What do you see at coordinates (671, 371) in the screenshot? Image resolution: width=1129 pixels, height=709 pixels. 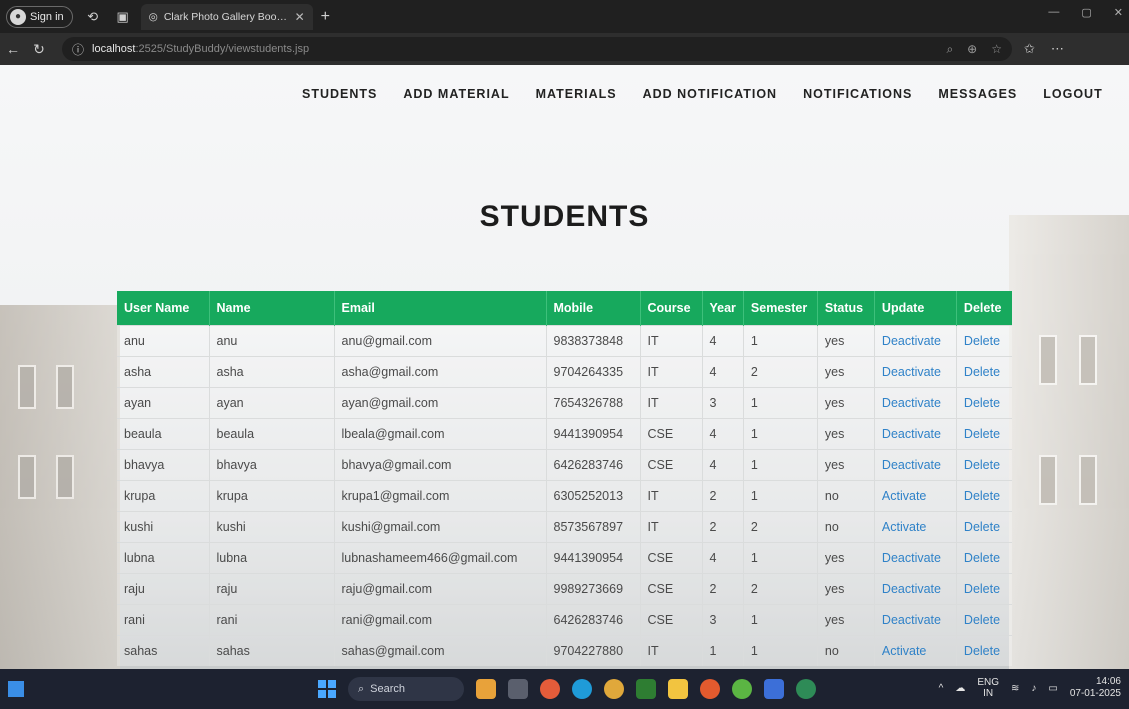 I see `cell-course: IT` at bounding box center [671, 371].